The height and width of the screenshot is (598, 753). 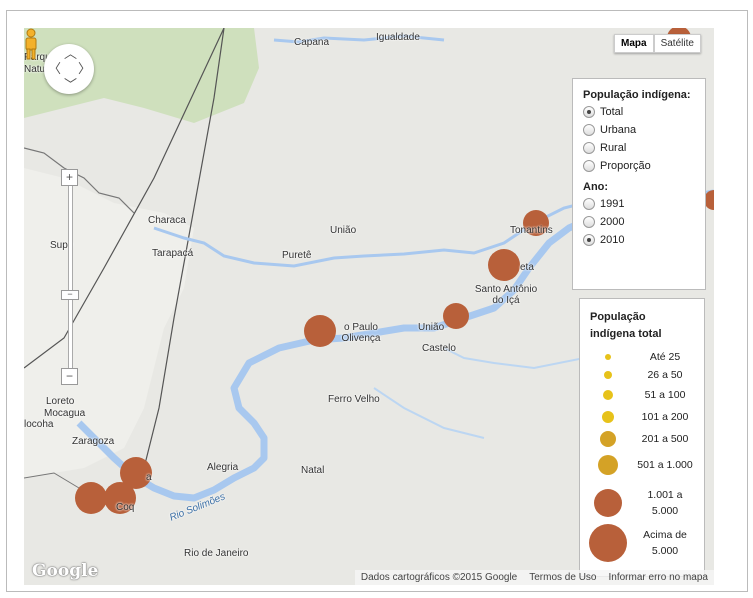 I want to click on zoom-in-button: +, so click(x=69, y=177).